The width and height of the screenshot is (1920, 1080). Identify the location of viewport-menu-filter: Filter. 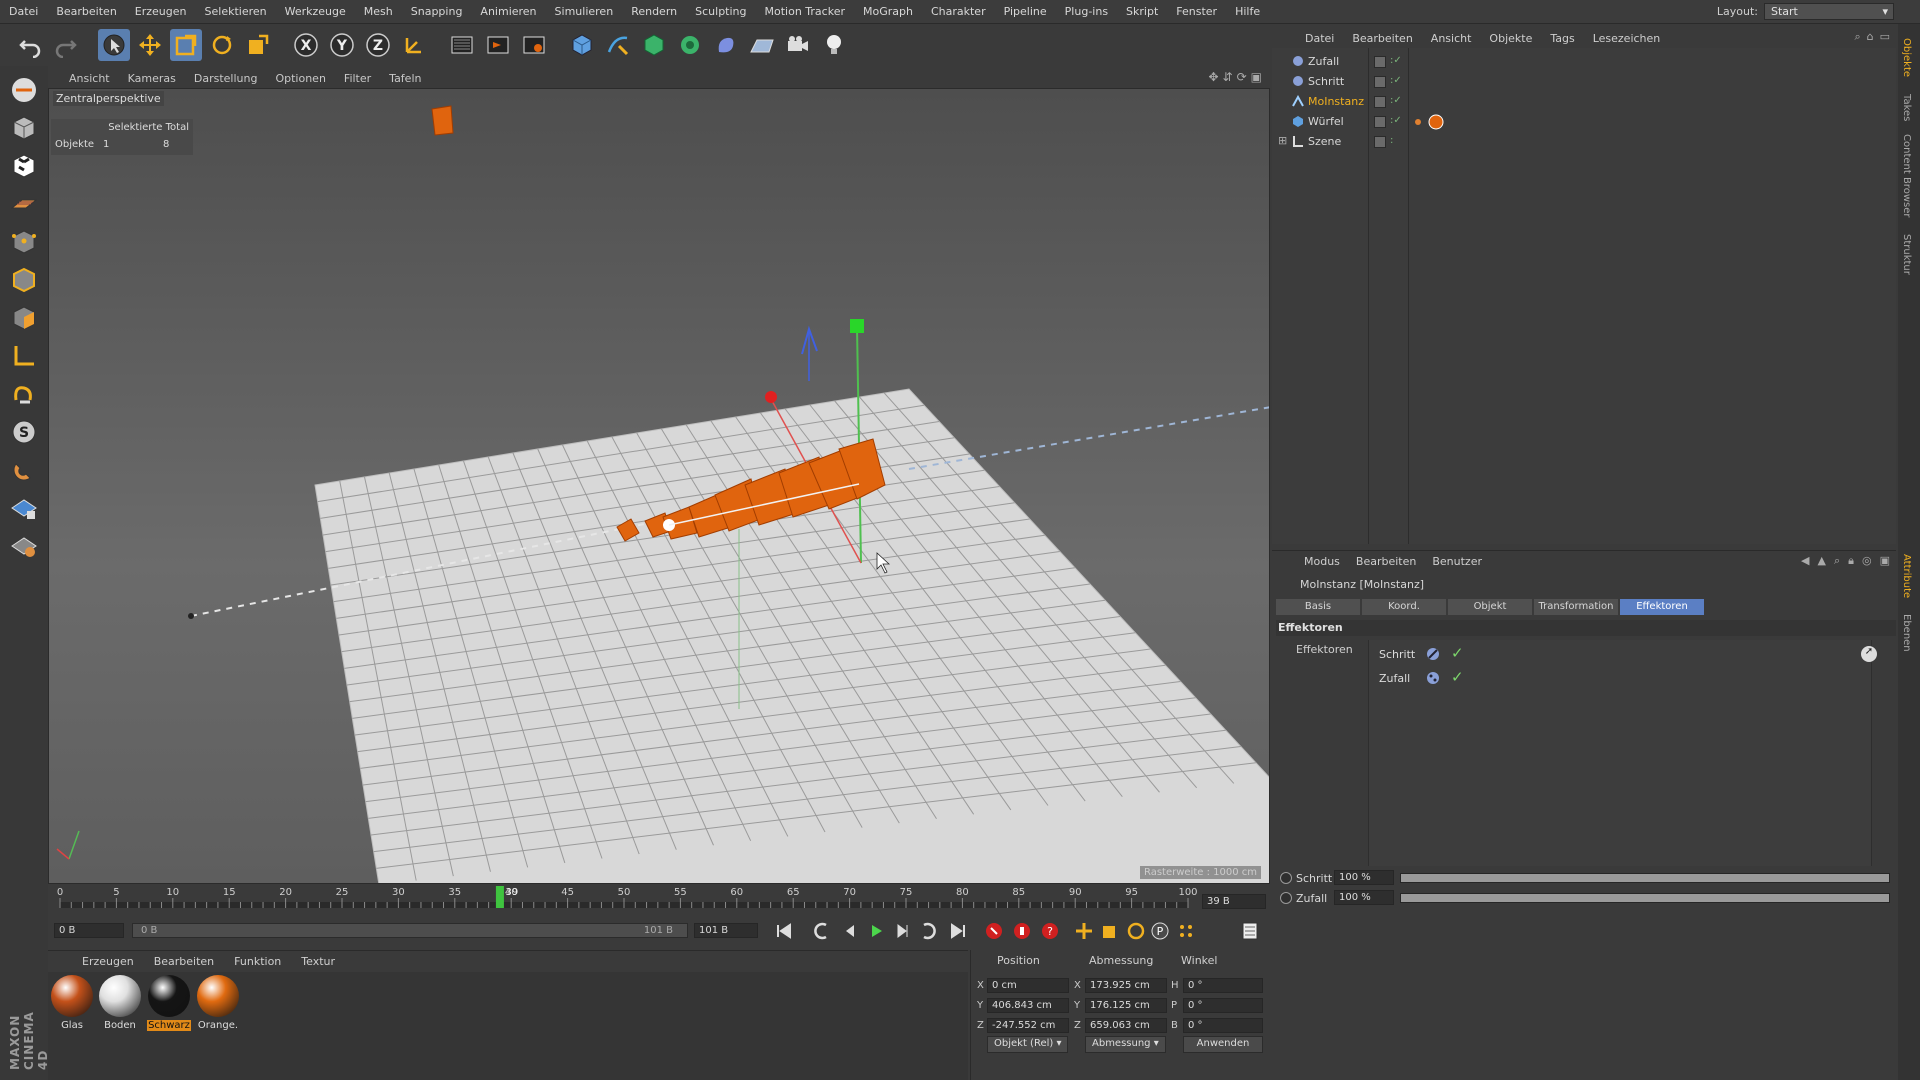
(357, 78).